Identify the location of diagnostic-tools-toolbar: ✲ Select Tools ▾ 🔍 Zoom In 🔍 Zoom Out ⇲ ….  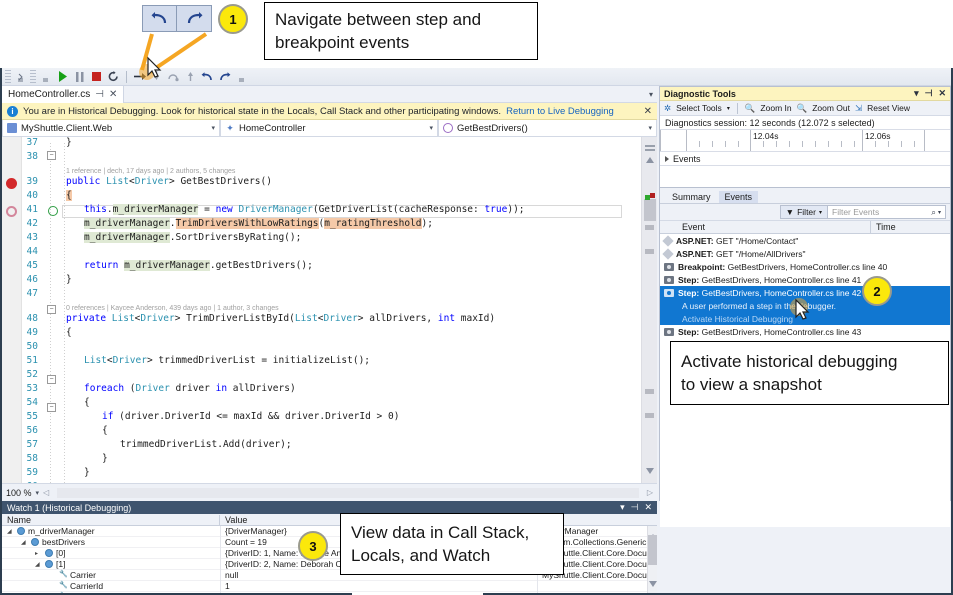
(805, 108).